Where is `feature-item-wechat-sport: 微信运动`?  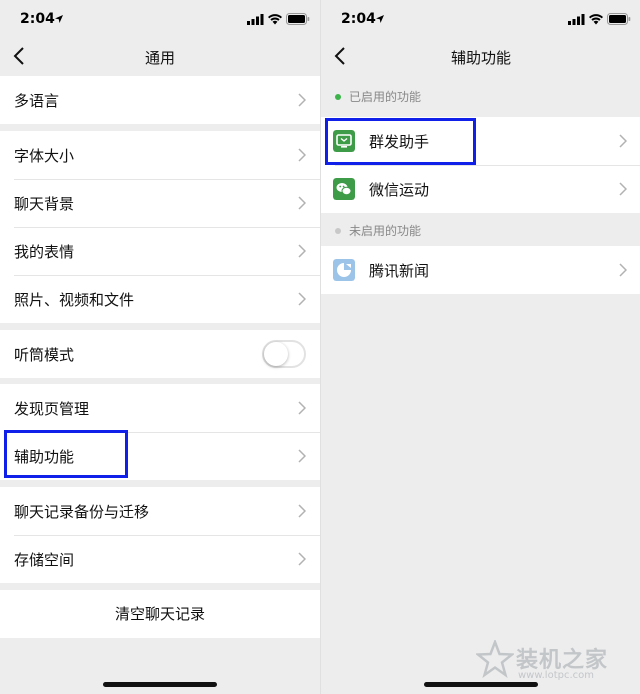 feature-item-wechat-sport: 微信运动 is located at coordinates (480, 189).